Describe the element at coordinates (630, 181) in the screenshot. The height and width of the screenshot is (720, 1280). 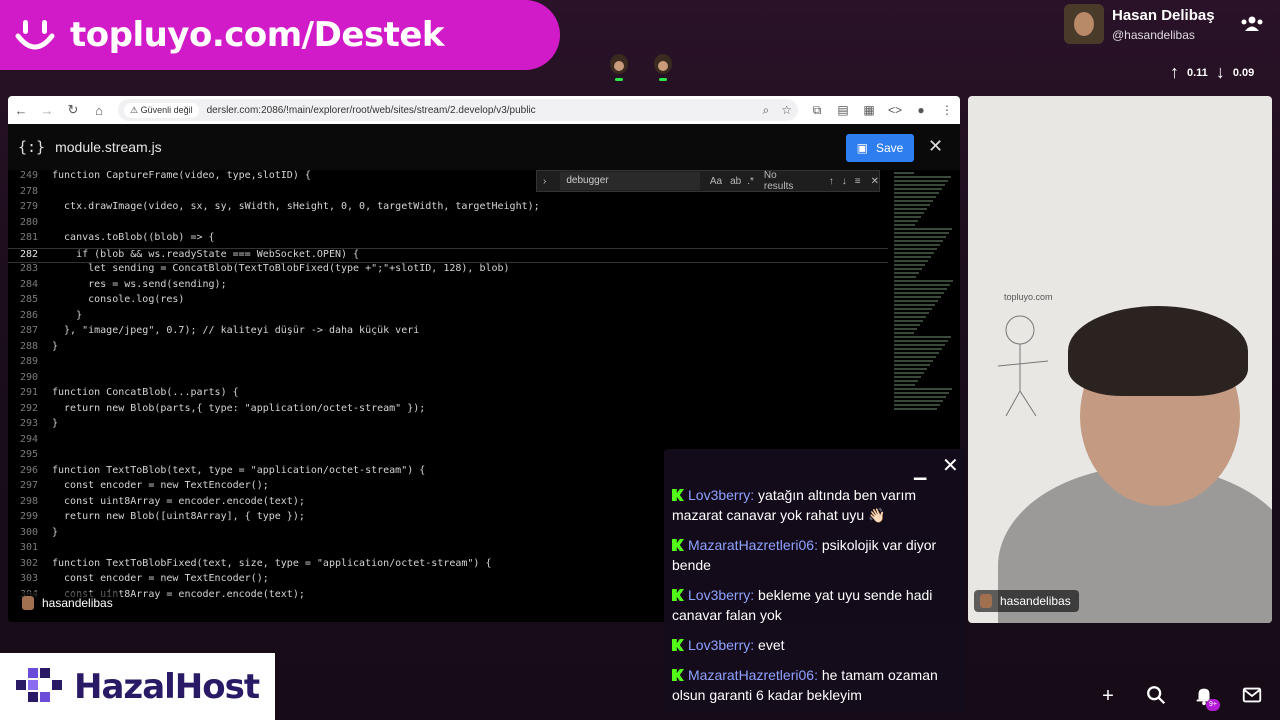
I see `find-input: debugger` at that location.